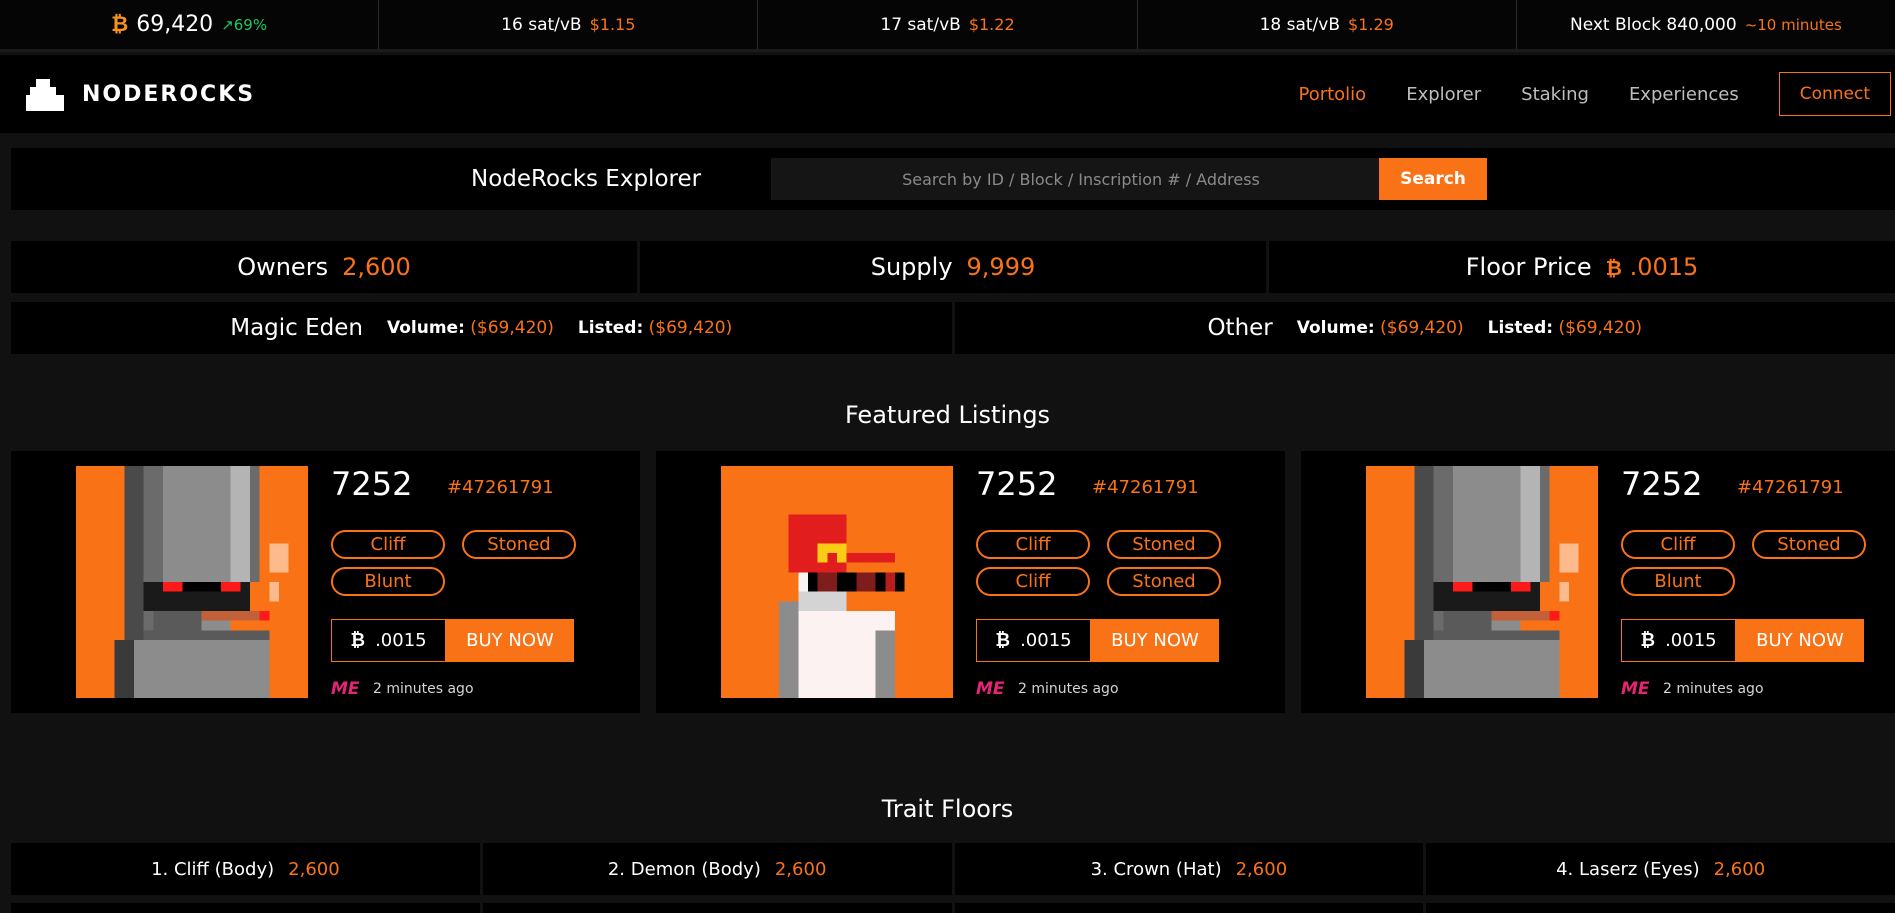 This screenshot has width=1895, height=913. What do you see at coordinates (586, 179) in the screenshot?
I see `explorer-title: NodeRocks Explorer` at bounding box center [586, 179].